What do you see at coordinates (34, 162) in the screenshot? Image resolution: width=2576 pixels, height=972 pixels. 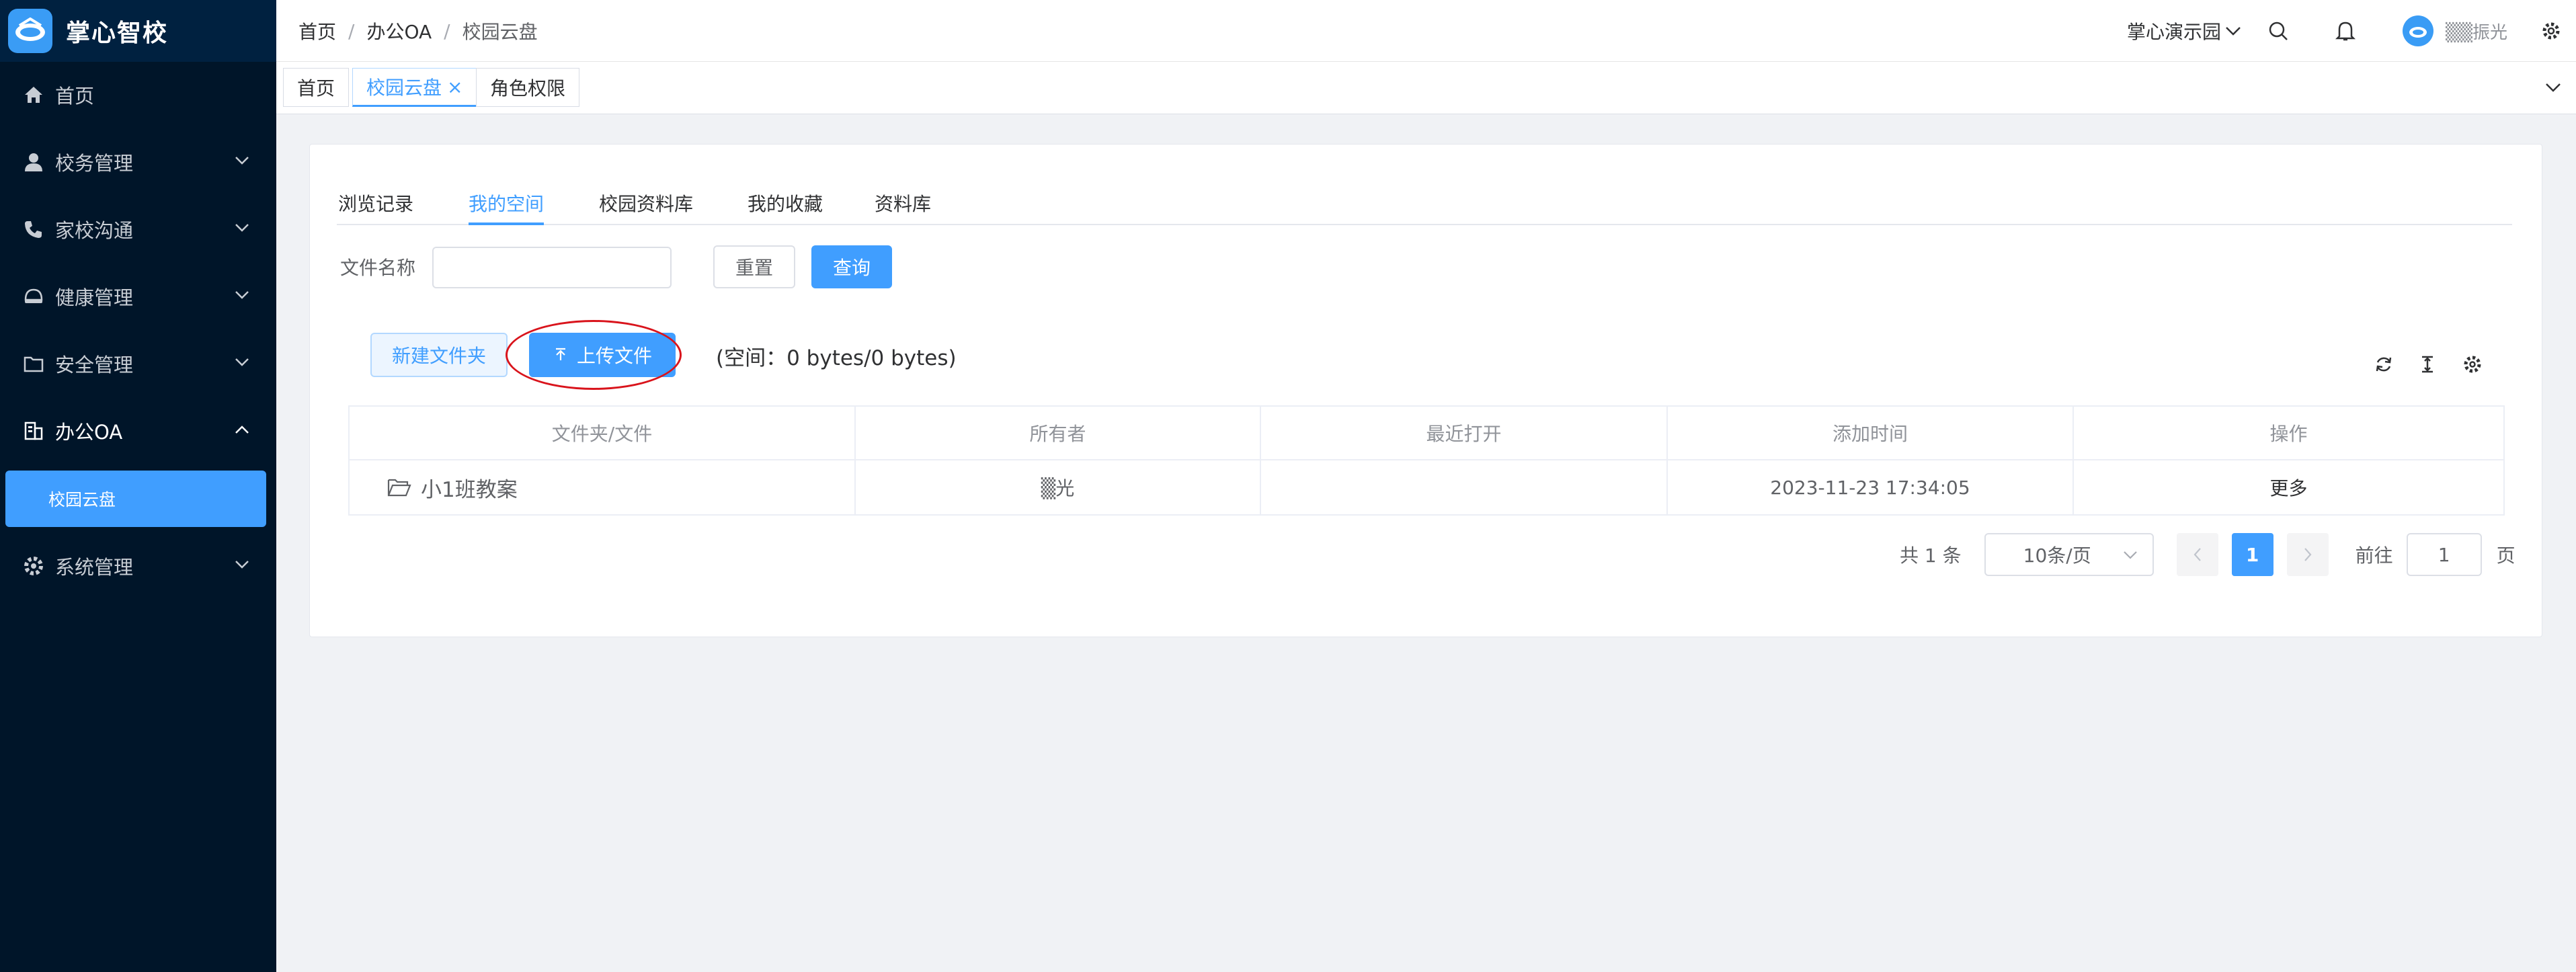 I see `user-icon` at bounding box center [34, 162].